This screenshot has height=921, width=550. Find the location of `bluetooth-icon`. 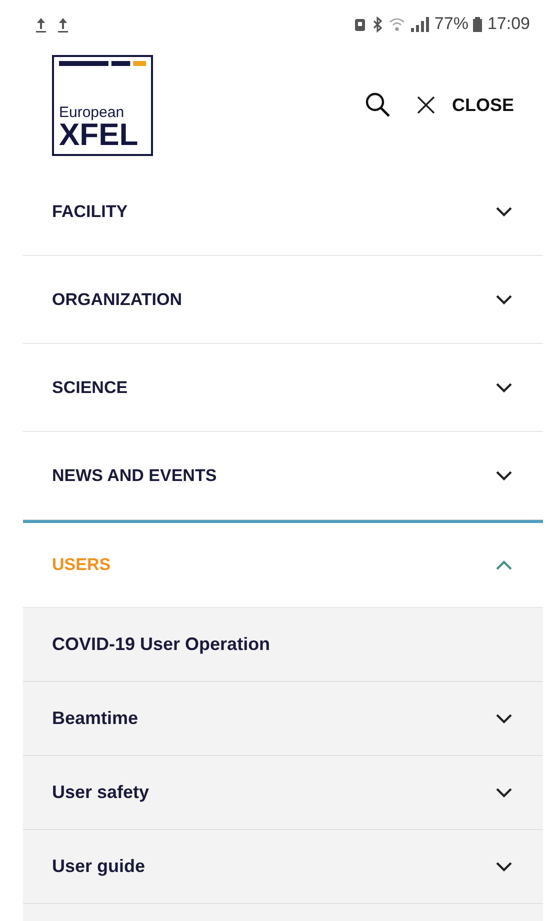

bluetooth-icon is located at coordinates (377, 24).